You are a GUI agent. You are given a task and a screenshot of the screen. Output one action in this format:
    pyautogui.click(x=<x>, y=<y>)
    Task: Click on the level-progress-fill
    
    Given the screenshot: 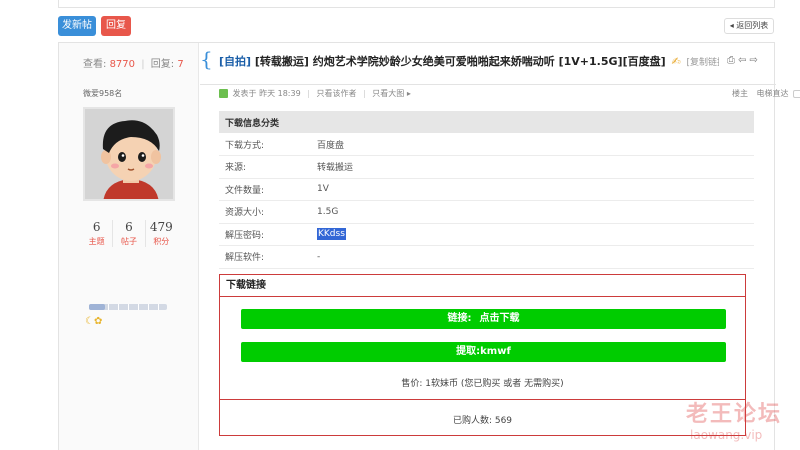 What is the action you would take?
    pyautogui.click(x=97, y=307)
    